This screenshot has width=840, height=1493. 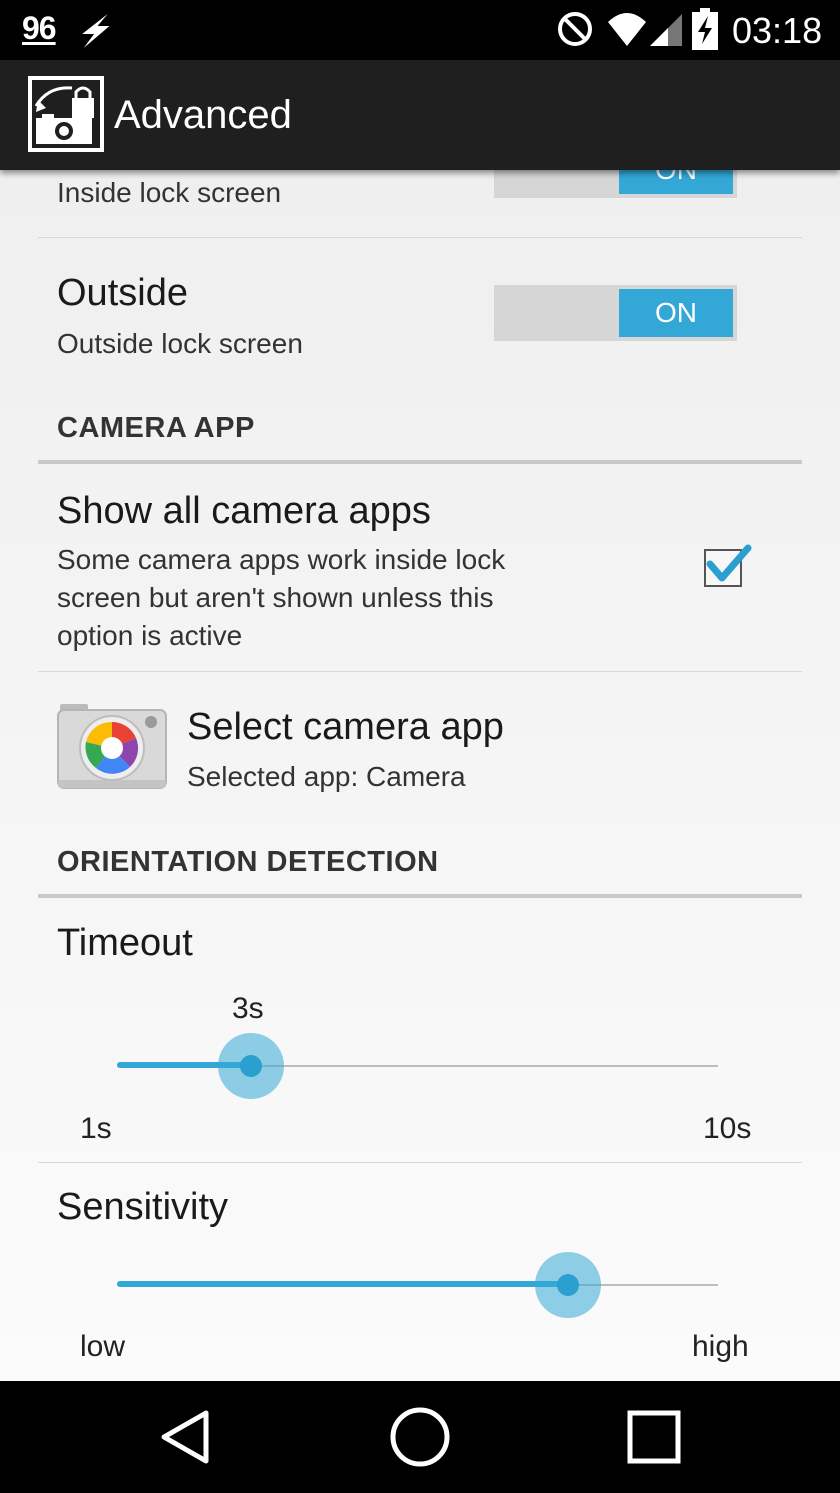 I want to click on inside-toggle: ON, so click(x=615, y=184).